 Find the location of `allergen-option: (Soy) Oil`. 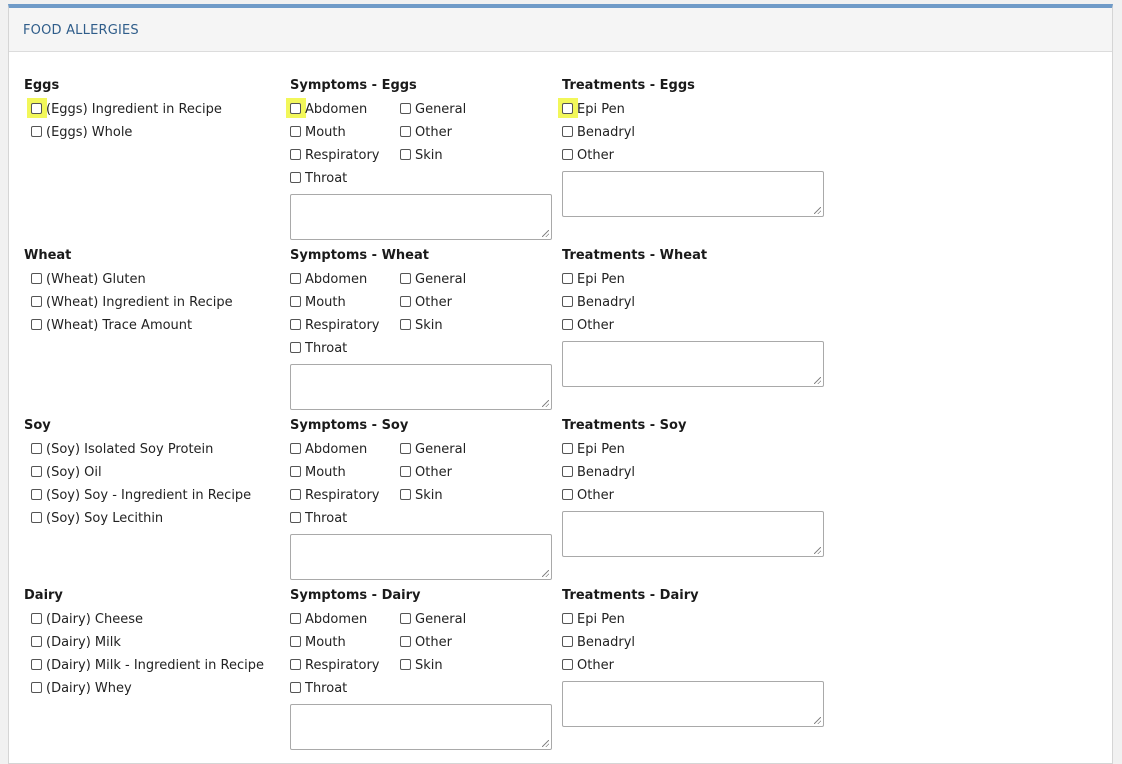

allergen-option: (Soy) Oil is located at coordinates (66, 473).